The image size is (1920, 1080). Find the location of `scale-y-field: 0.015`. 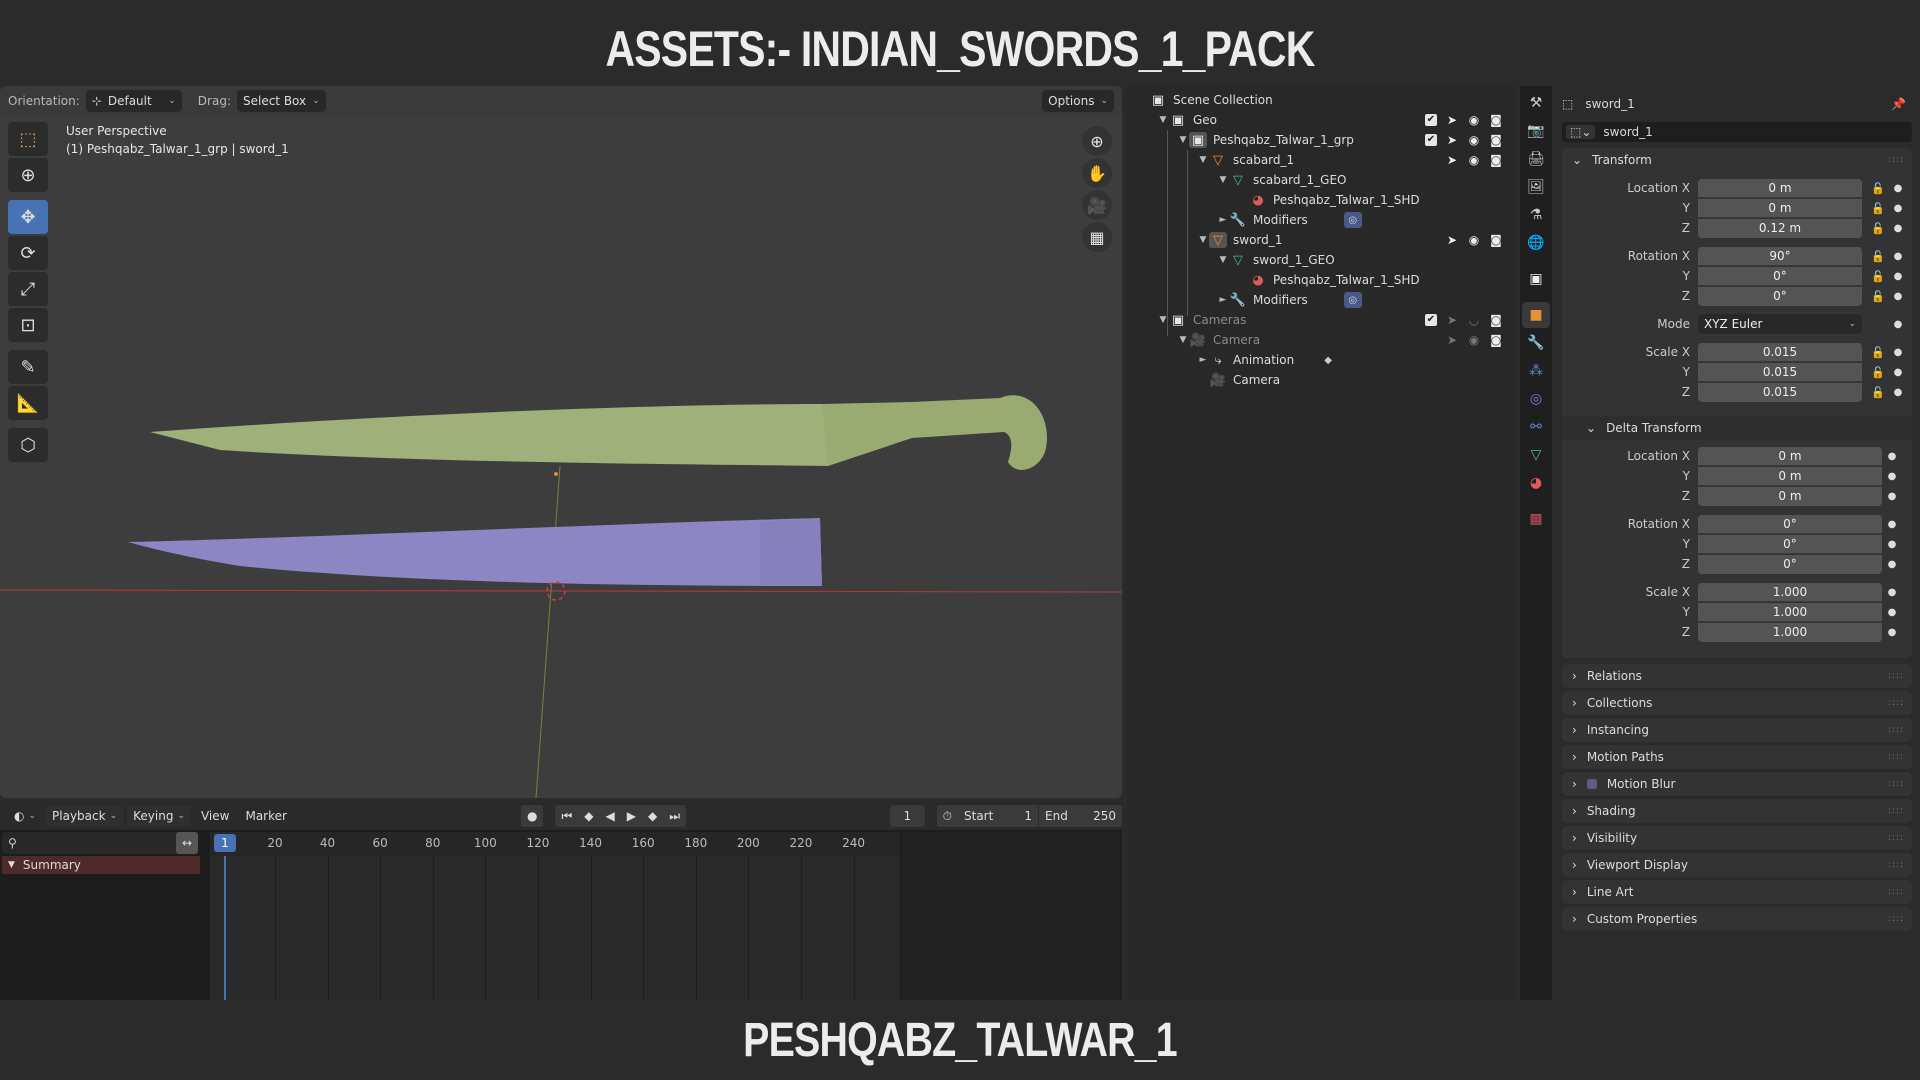

scale-y-field: 0.015 is located at coordinates (1780, 372).